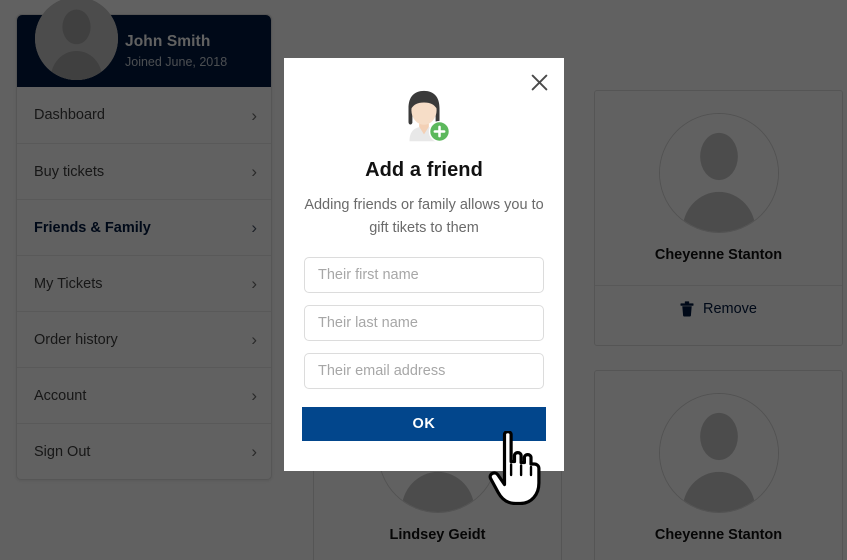  What do you see at coordinates (424, 423) in the screenshot?
I see `ok-button: OK` at bounding box center [424, 423].